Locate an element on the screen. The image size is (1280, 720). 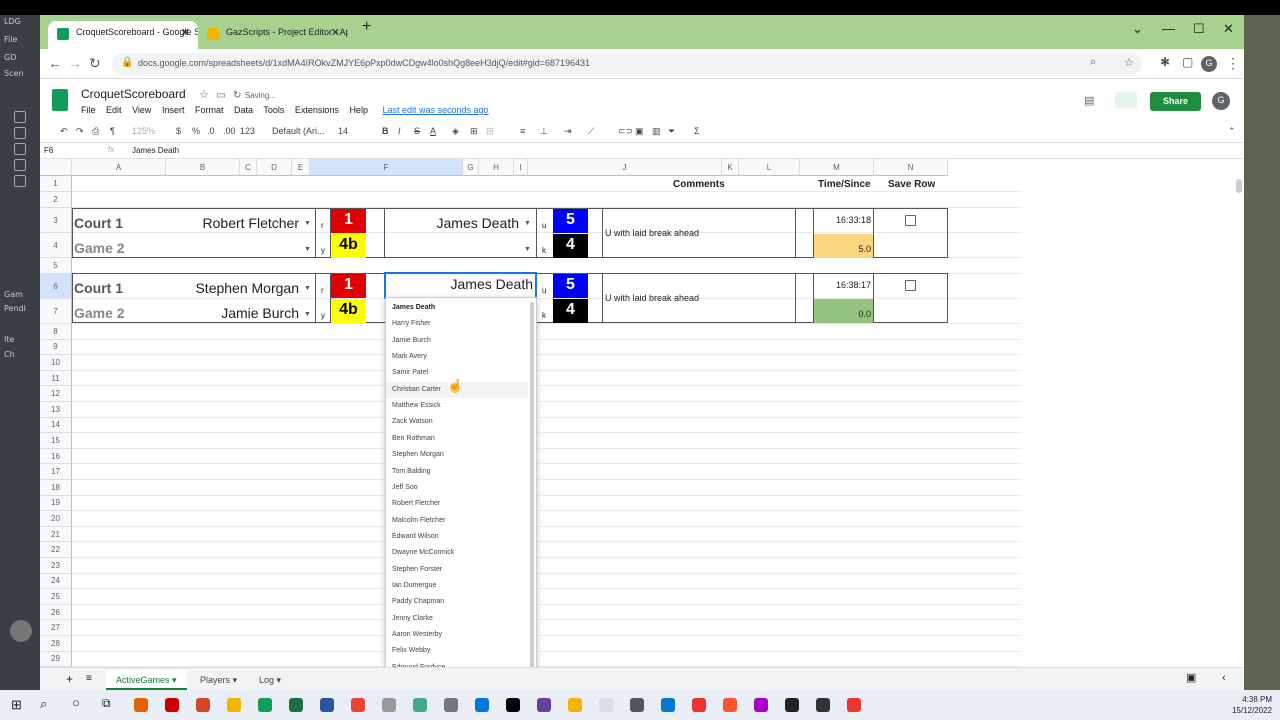
since-cell: 5.0 is located at coordinates (843, 246).